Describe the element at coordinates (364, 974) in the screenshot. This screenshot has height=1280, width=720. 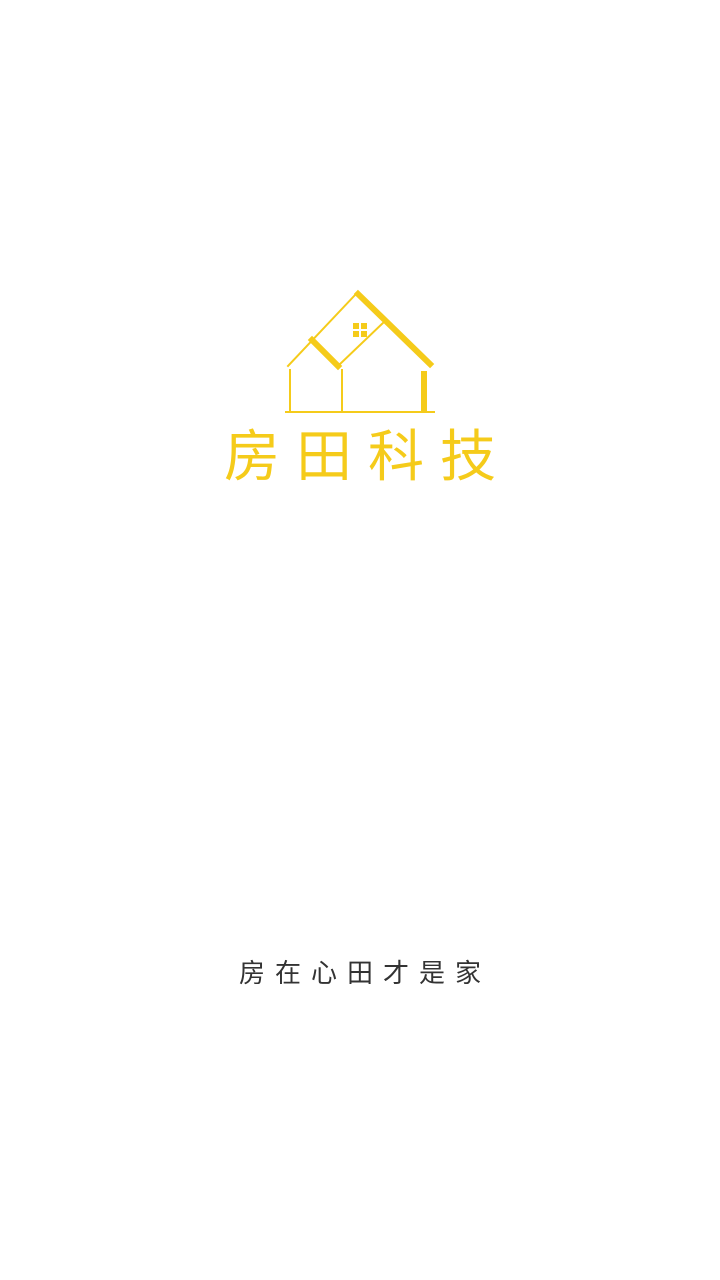
I see `slogan-text: 房在心田才是家` at that location.